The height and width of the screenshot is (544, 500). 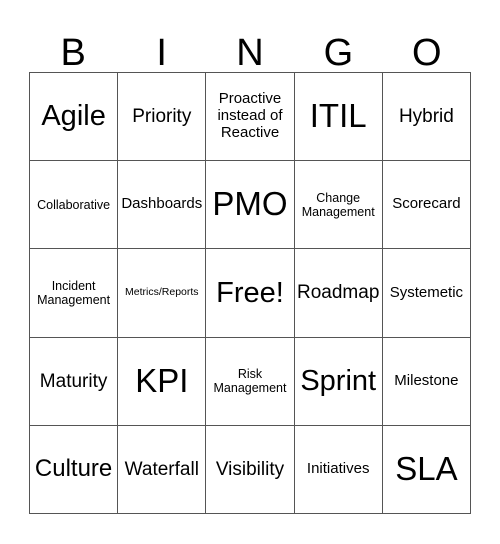 What do you see at coordinates (250, 53) in the screenshot?
I see `header-letter-n: N` at bounding box center [250, 53].